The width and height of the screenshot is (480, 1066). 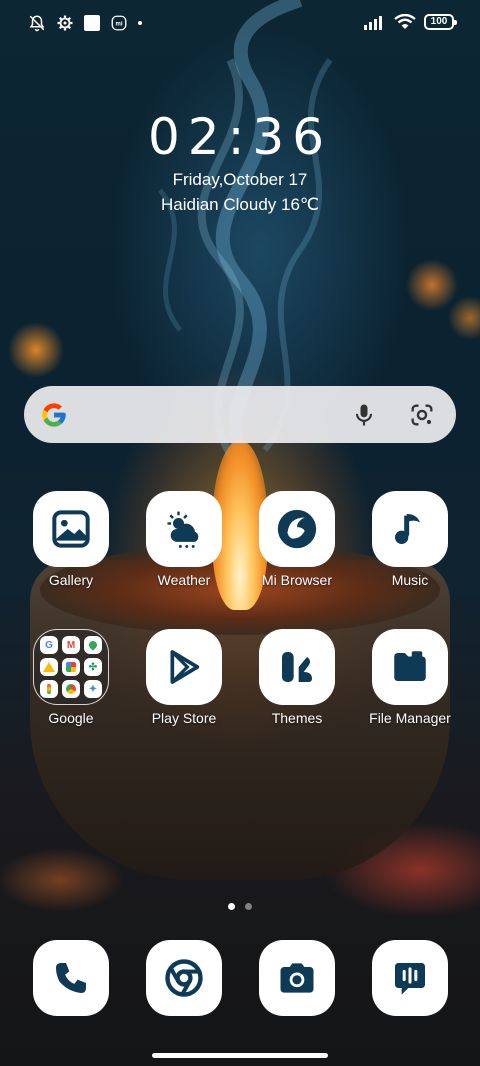 I want to click on dock-phone, so click(x=71, y=978).